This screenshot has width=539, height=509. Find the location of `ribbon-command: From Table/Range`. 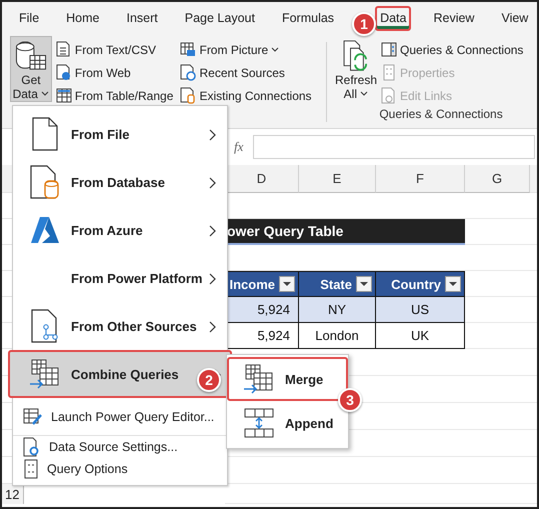

ribbon-command: From Table/Range is located at coordinates (116, 95).